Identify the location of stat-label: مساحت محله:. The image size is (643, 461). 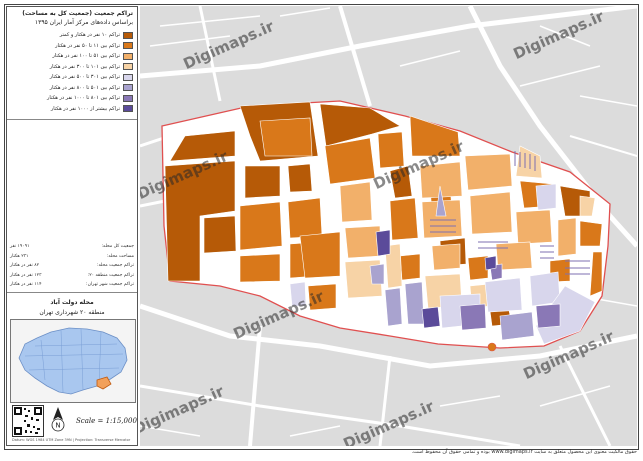
(120, 256).